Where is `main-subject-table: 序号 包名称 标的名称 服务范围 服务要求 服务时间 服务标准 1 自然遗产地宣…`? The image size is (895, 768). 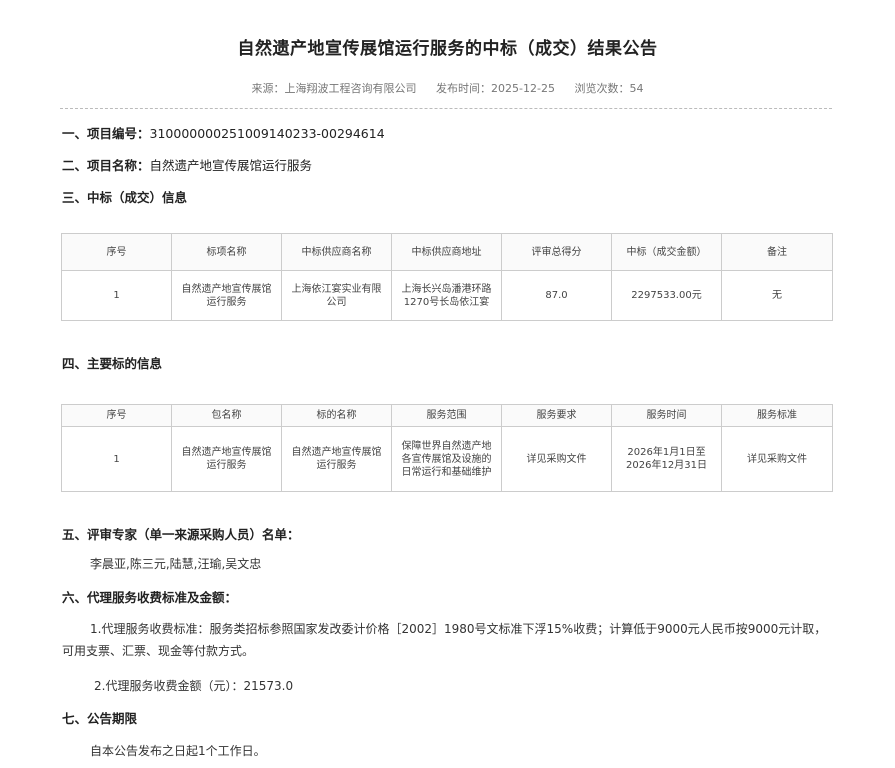
main-subject-table: 序号 包名称 标的名称 服务范围 服务要求 服务时间 服务标准 1 自然遗产地宣… is located at coordinates (447, 448).